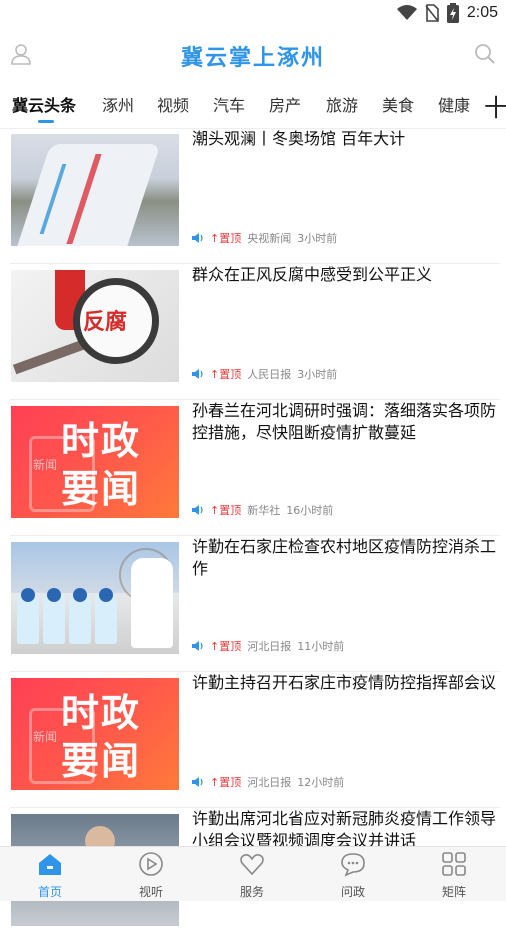  What do you see at coordinates (50, 875) in the screenshot?
I see `nav-home: 首页` at bounding box center [50, 875].